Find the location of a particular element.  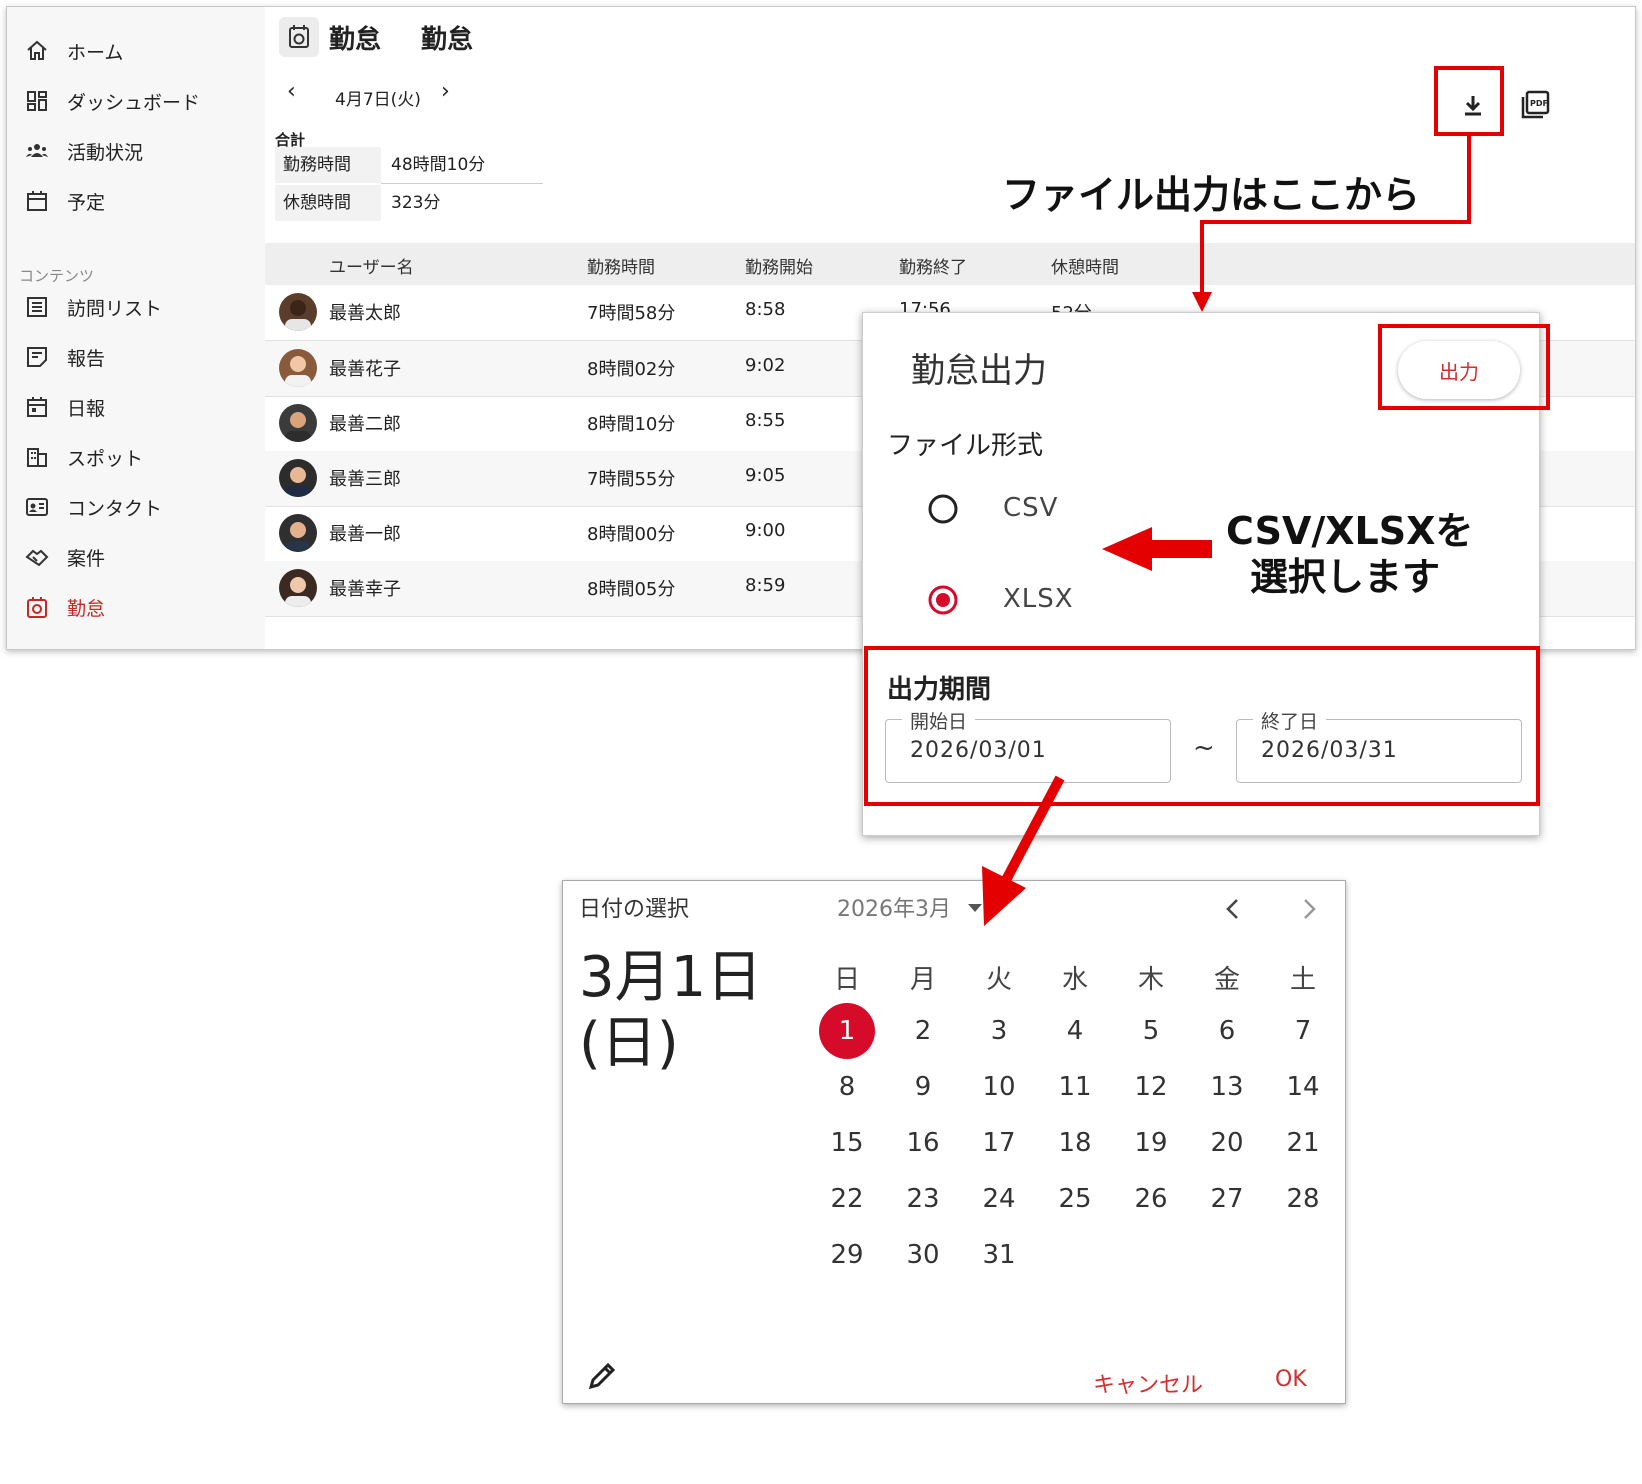

weekday-header: 金 is located at coordinates (1226, 980).